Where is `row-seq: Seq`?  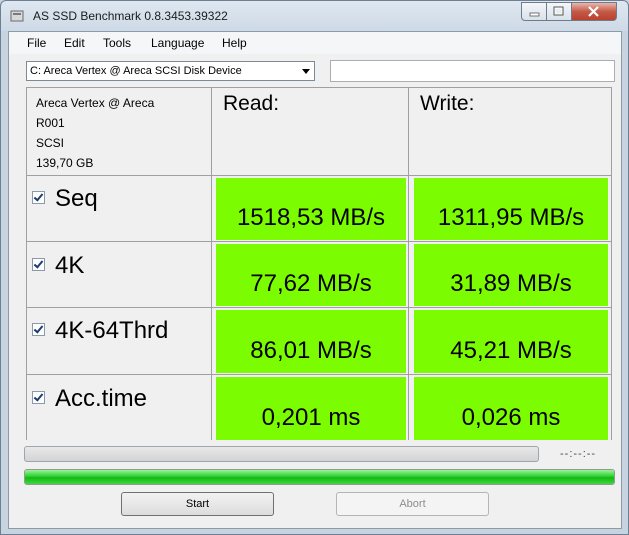 row-seq: Seq is located at coordinates (65, 199).